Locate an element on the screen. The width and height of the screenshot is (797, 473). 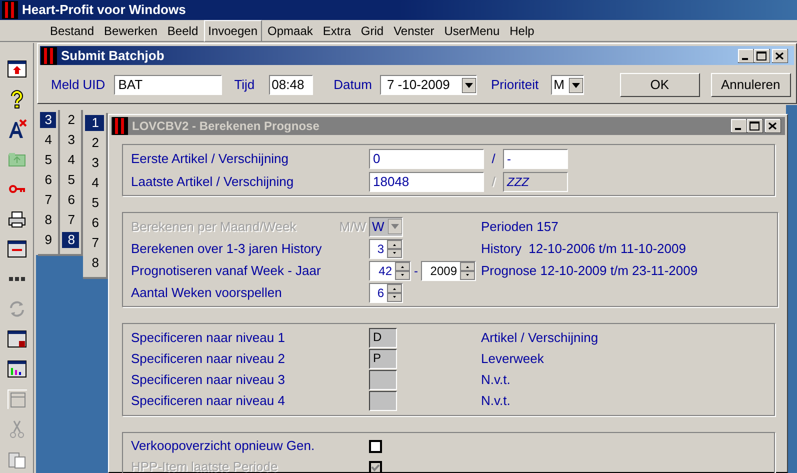
field-label: Specificeren naar niveau 4 is located at coordinates (208, 401).